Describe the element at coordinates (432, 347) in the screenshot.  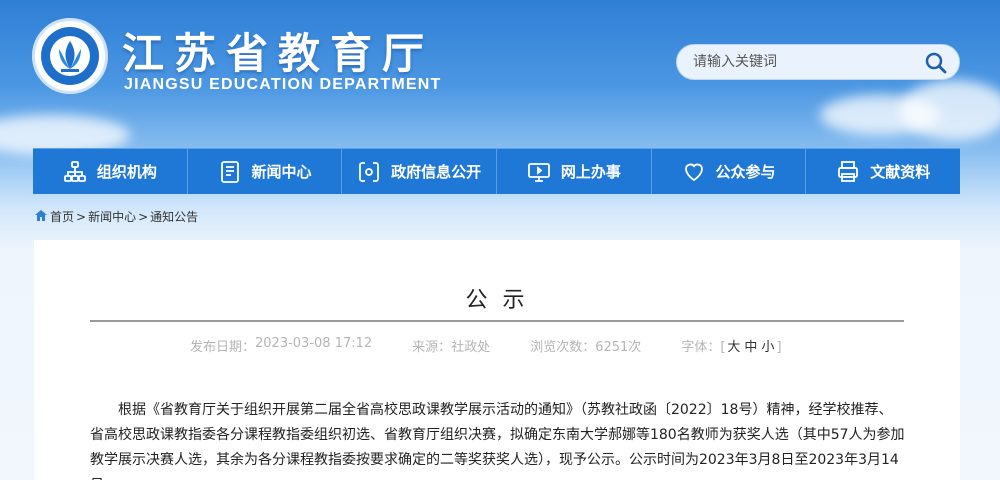
I see `source-label: 来源：` at that location.